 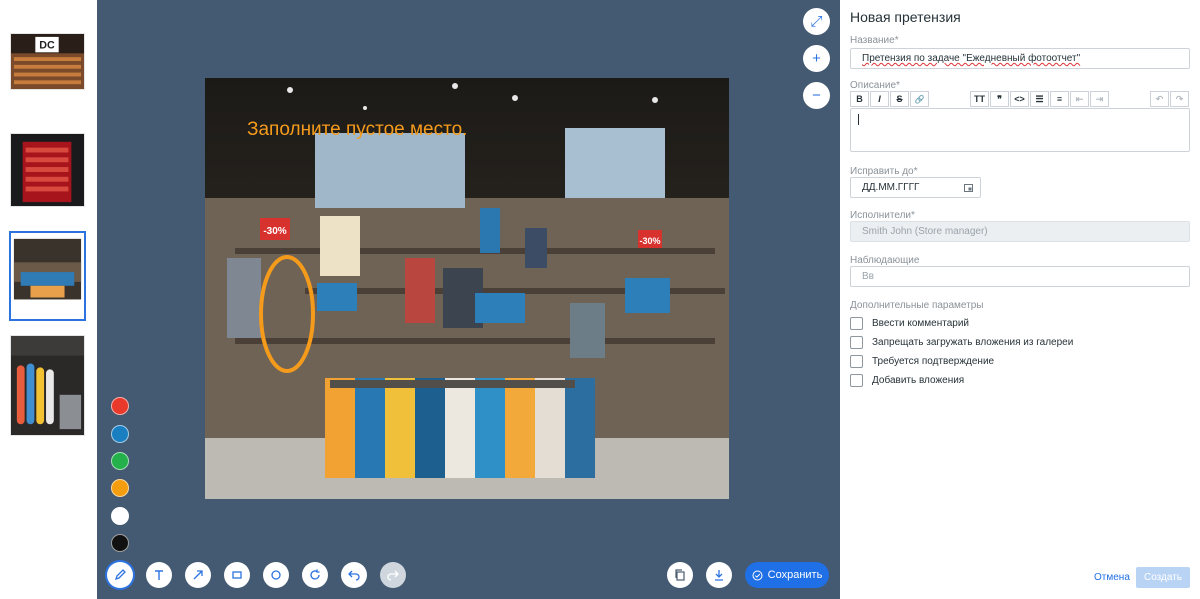 What do you see at coordinates (120, 516) in the screenshot?
I see `color-white` at bounding box center [120, 516].